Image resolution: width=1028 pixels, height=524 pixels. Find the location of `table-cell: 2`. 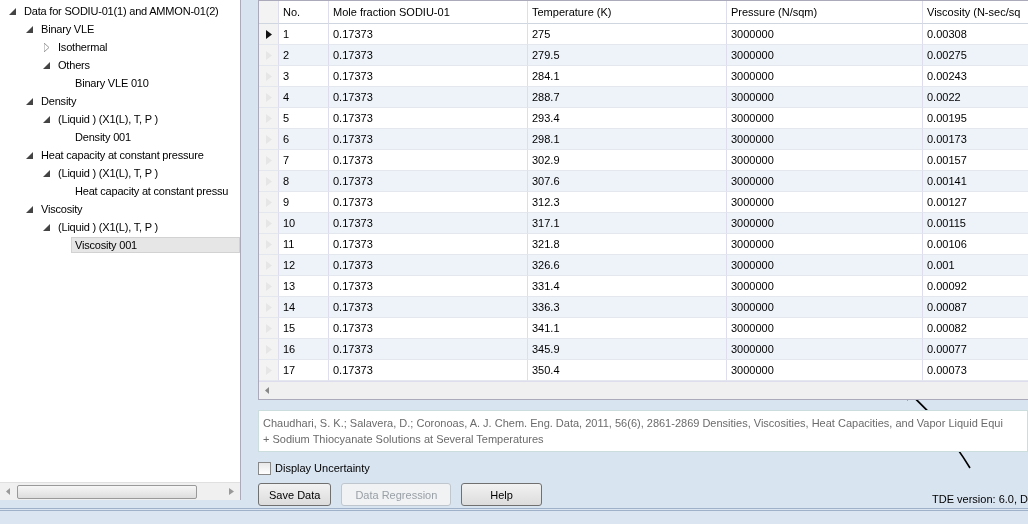

table-cell: 2 is located at coordinates (304, 55).